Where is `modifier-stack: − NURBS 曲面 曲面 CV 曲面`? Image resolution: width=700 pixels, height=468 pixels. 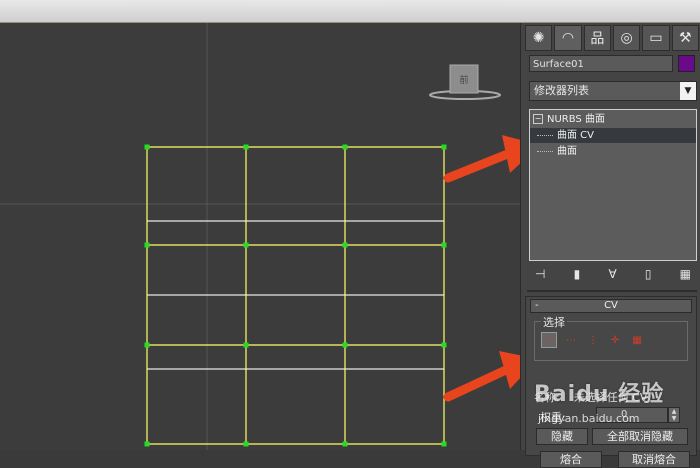
modifier-stack: − NURBS 曲面 曲面 CV 曲面 is located at coordinates (613, 185).